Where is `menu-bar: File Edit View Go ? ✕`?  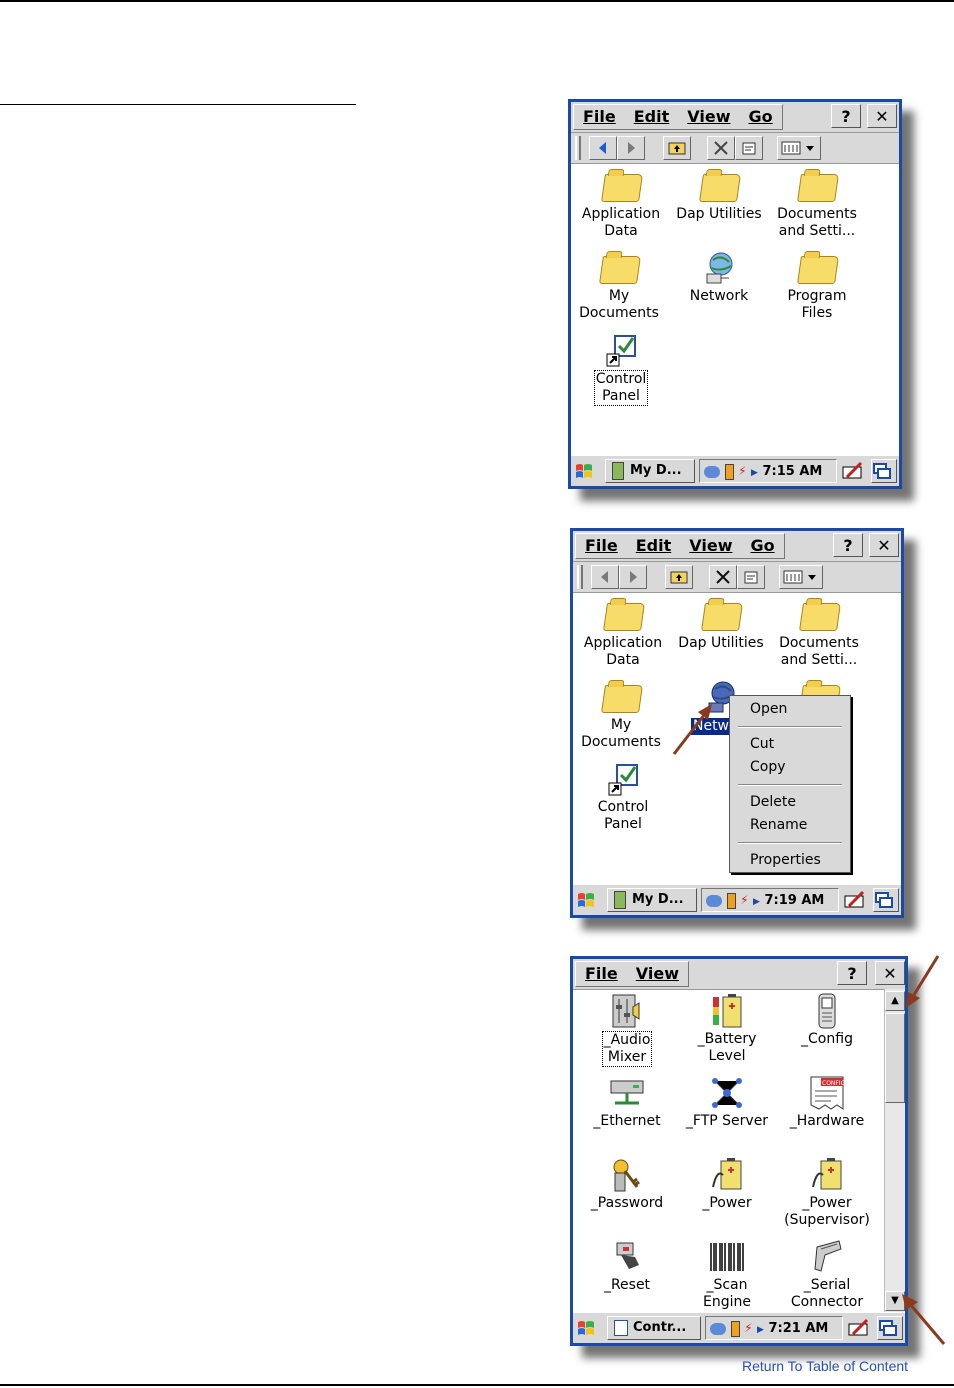
menu-bar: File Edit View Go ? ✕ is located at coordinates (737, 546).